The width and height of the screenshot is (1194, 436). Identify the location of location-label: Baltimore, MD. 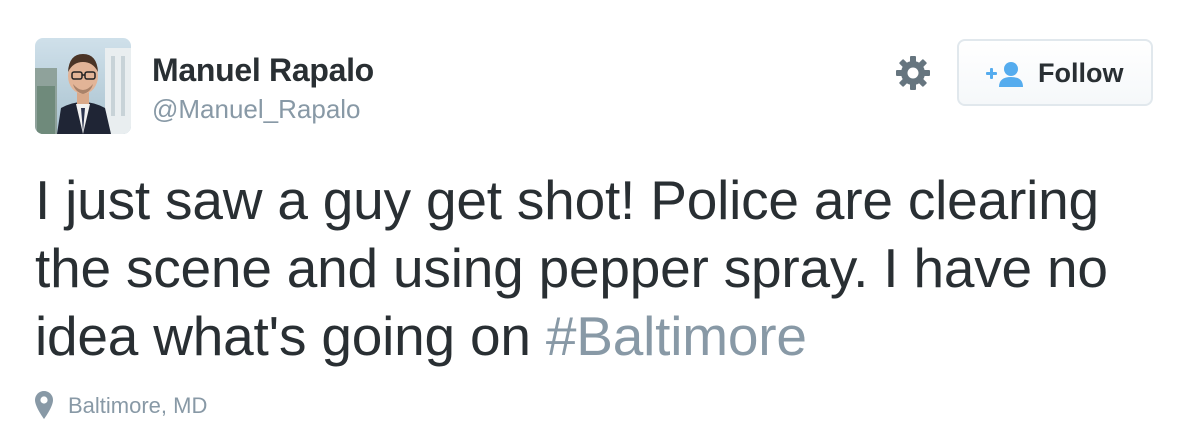
(138, 405).